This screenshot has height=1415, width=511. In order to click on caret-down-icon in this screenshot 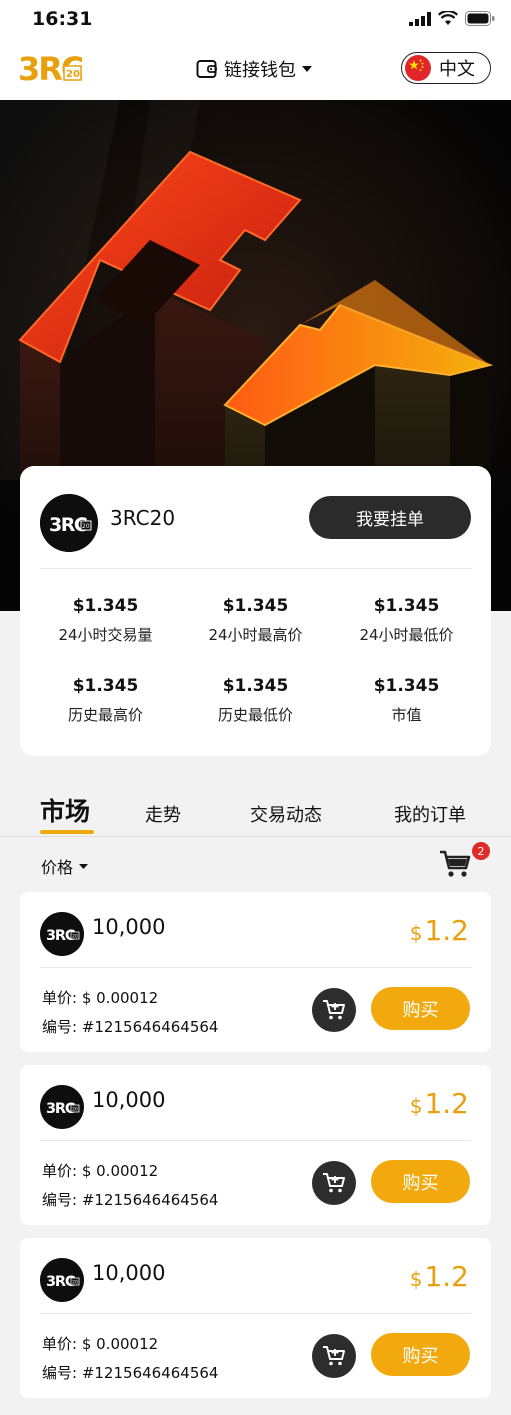, I will do `click(84, 866)`.